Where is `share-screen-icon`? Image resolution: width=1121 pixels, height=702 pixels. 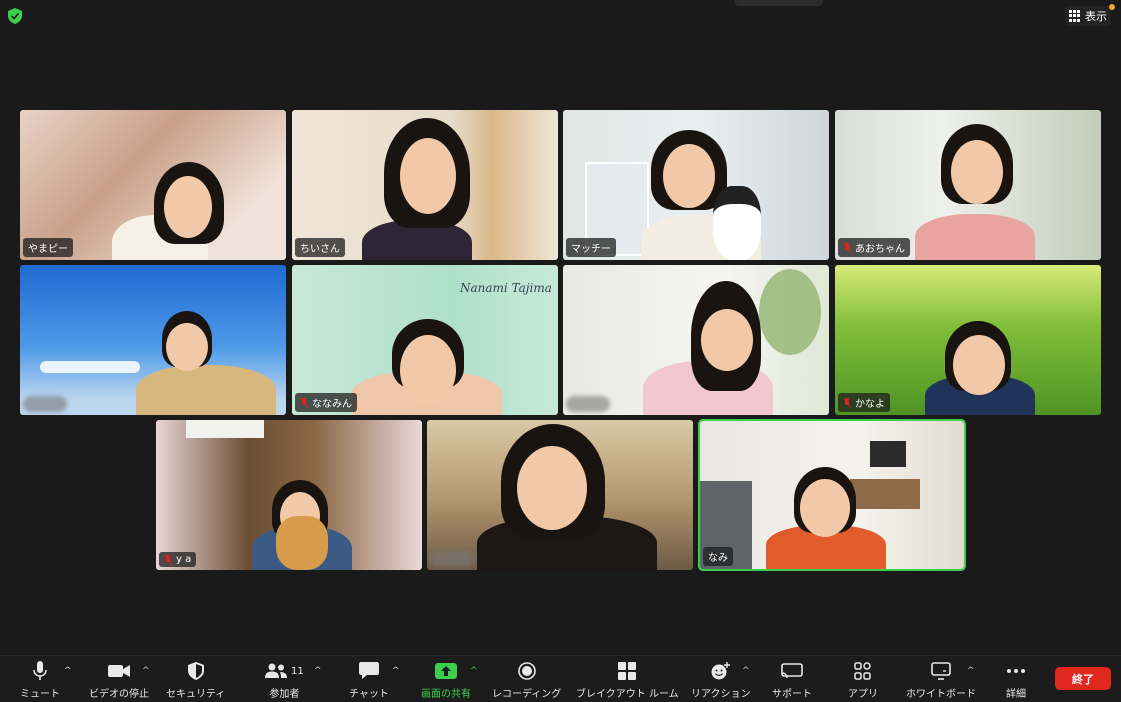 share-screen-icon is located at coordinates (446, 671).